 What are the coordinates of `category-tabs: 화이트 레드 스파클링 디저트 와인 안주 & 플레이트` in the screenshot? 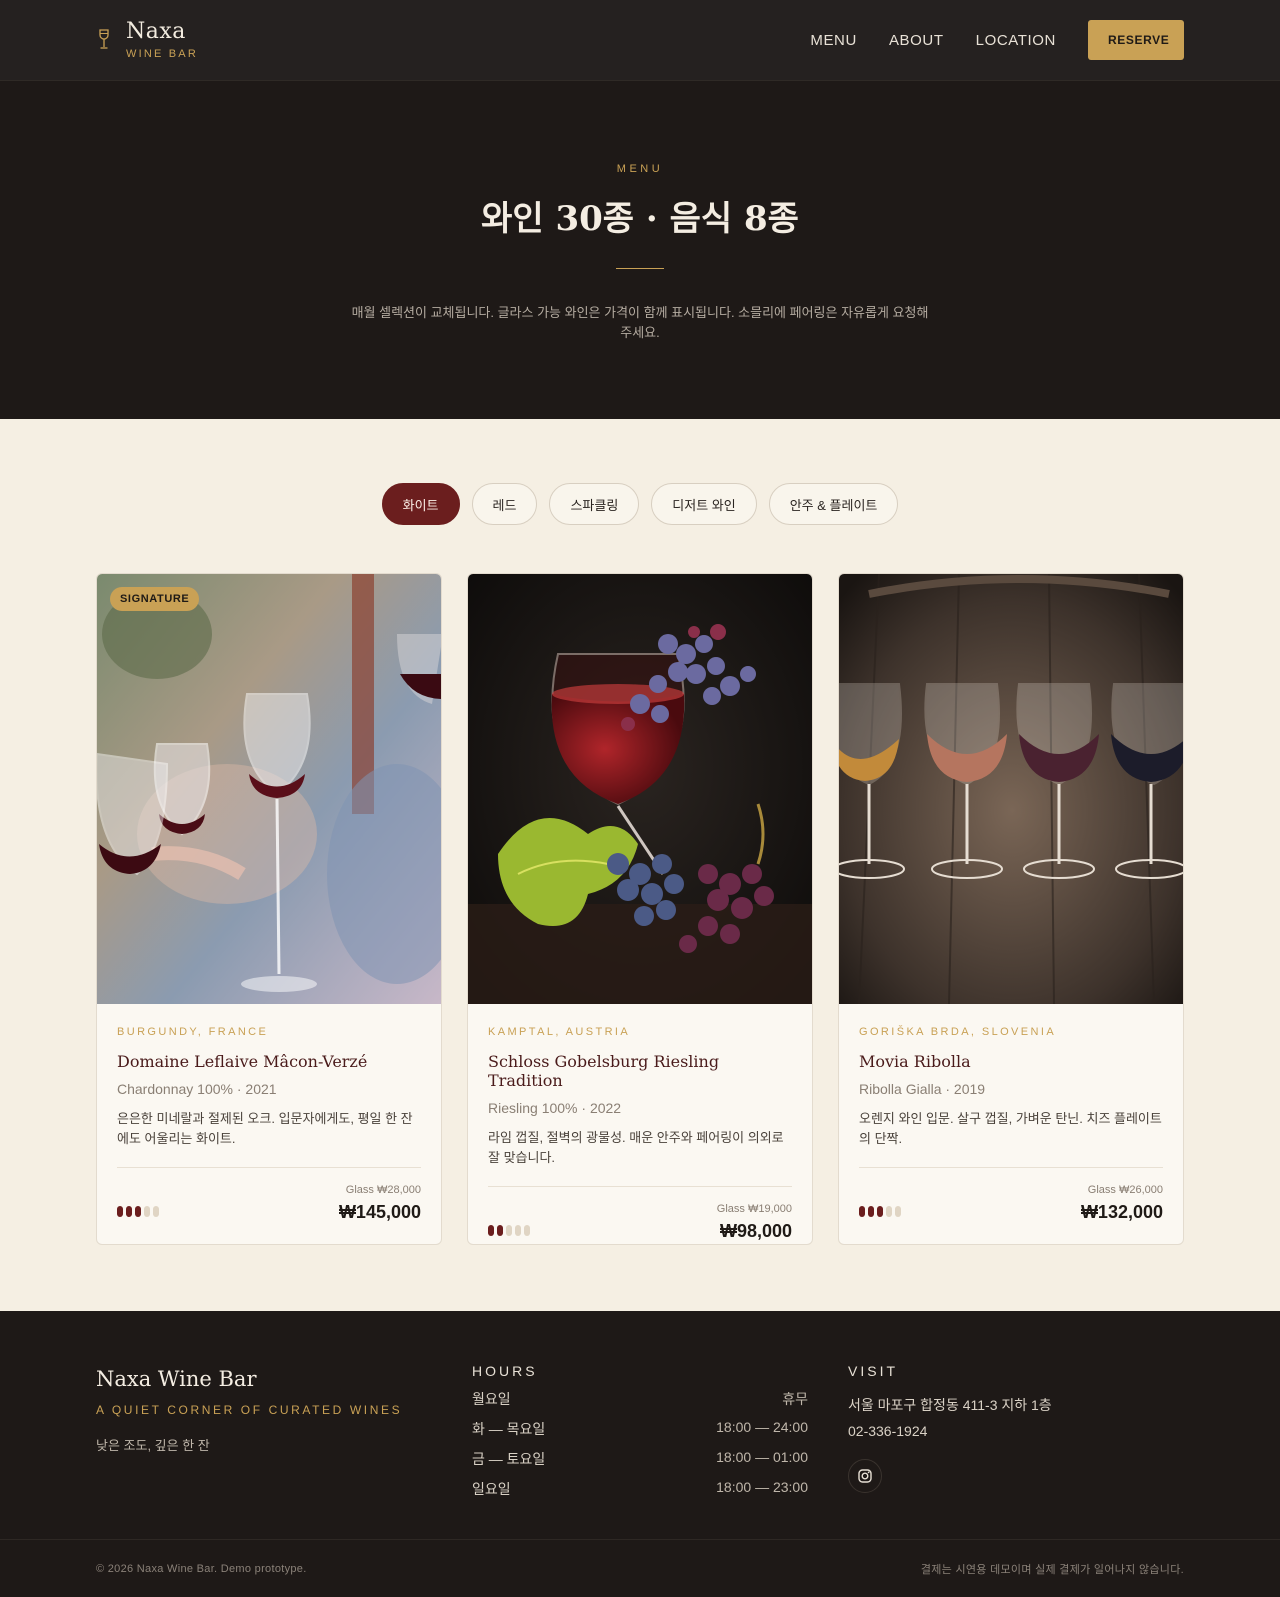 It's located at (640, 504).